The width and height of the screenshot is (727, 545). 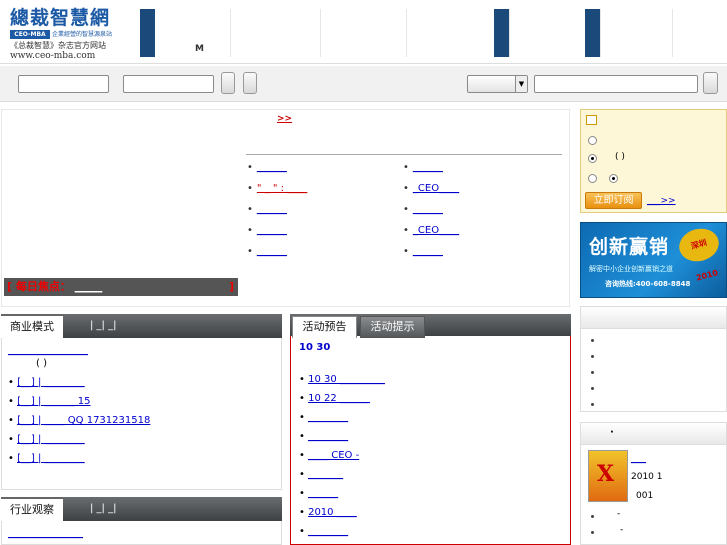 What do you see at coordinates (284, 119) in the screenshot?
I see `focus-more-link: >>` at bounding box center [284, 119].